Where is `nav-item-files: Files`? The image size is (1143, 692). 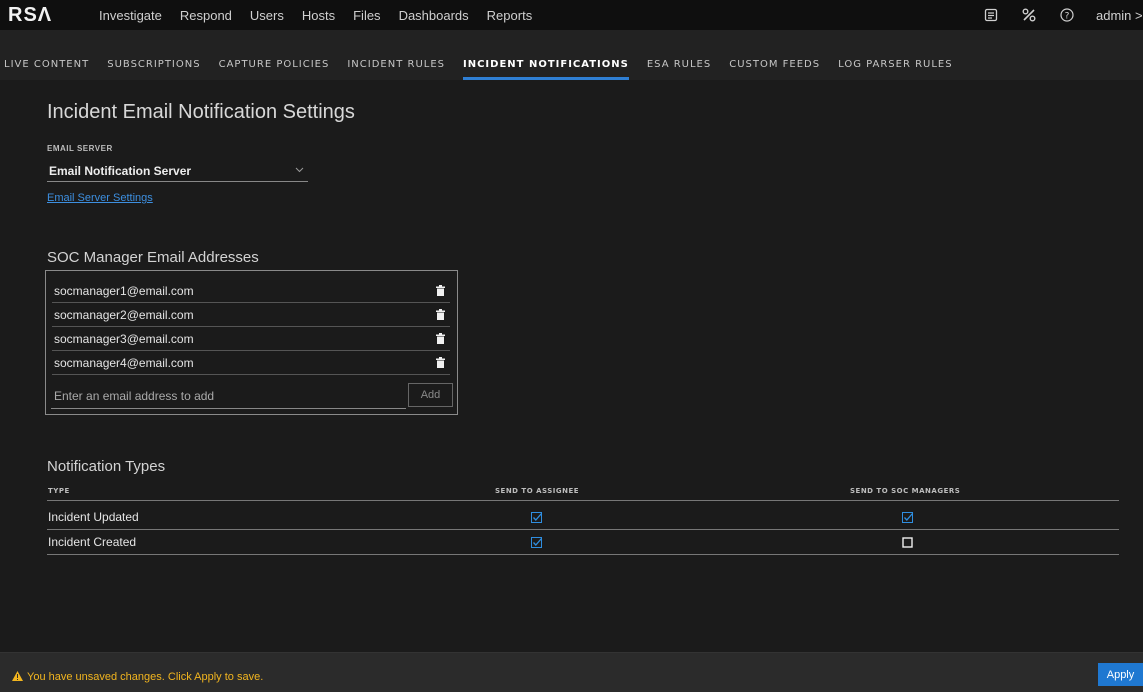 nav-item-files: Files is located at coordinates (366, 15).